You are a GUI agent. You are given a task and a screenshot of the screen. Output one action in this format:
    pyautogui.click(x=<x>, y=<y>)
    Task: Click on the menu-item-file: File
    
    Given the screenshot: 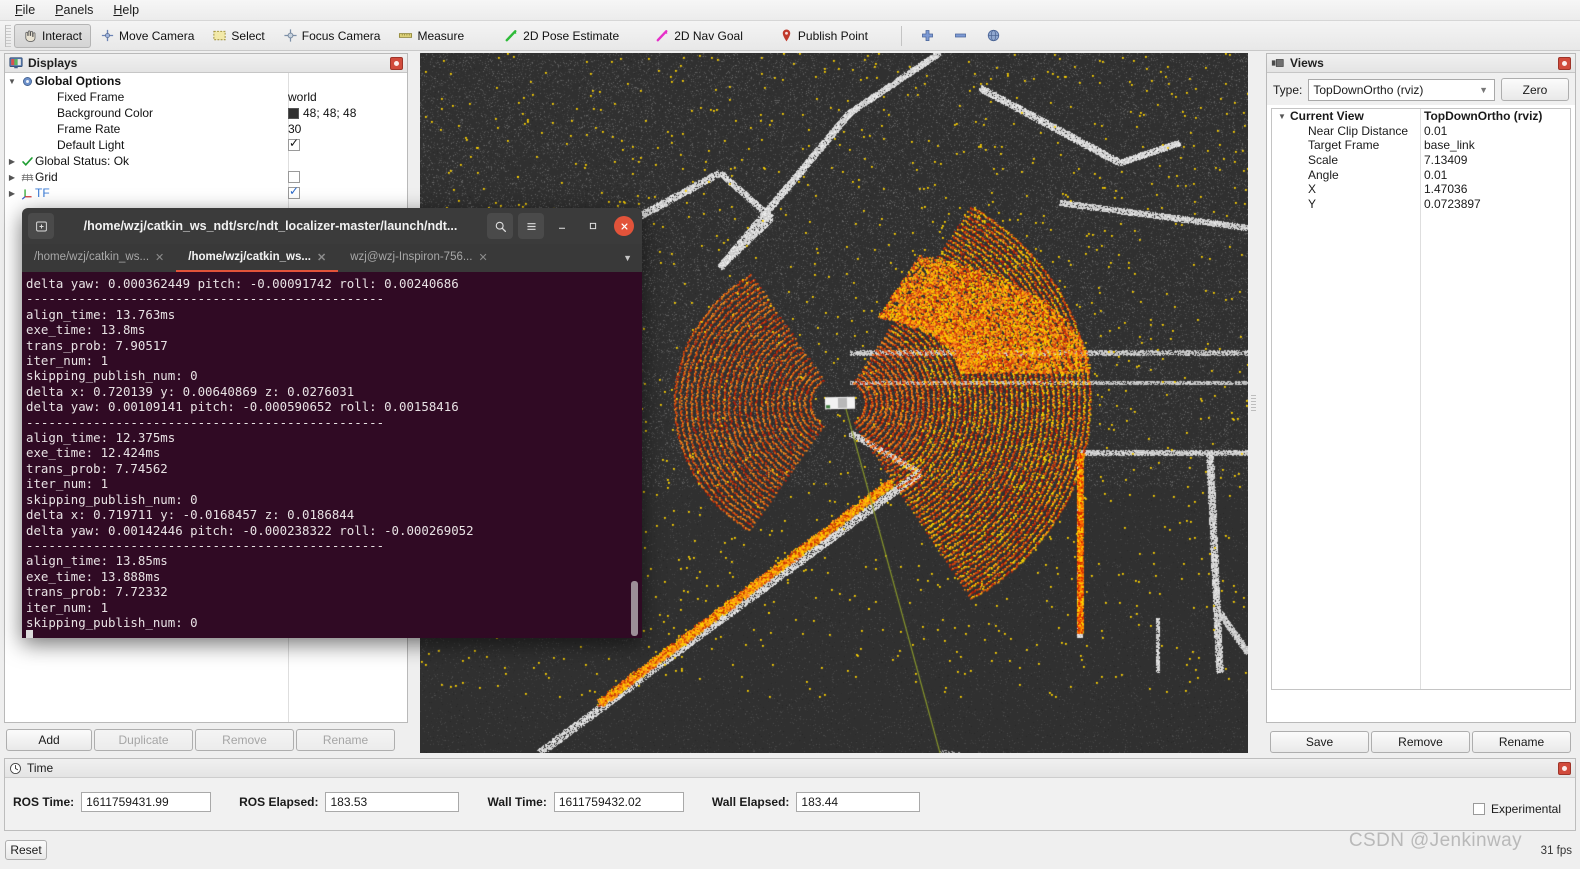 What is the action you would take?
    pyautogui.click(x=25, y=10)
    